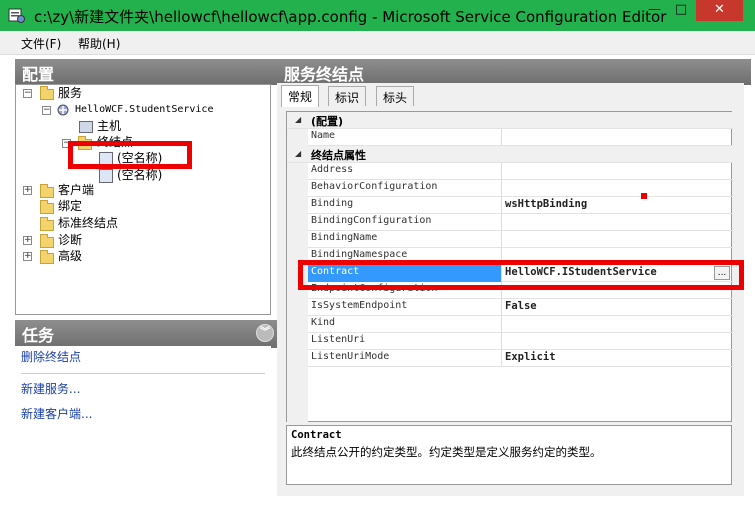  I want to click on endpoint-icon, so click(106, 176).